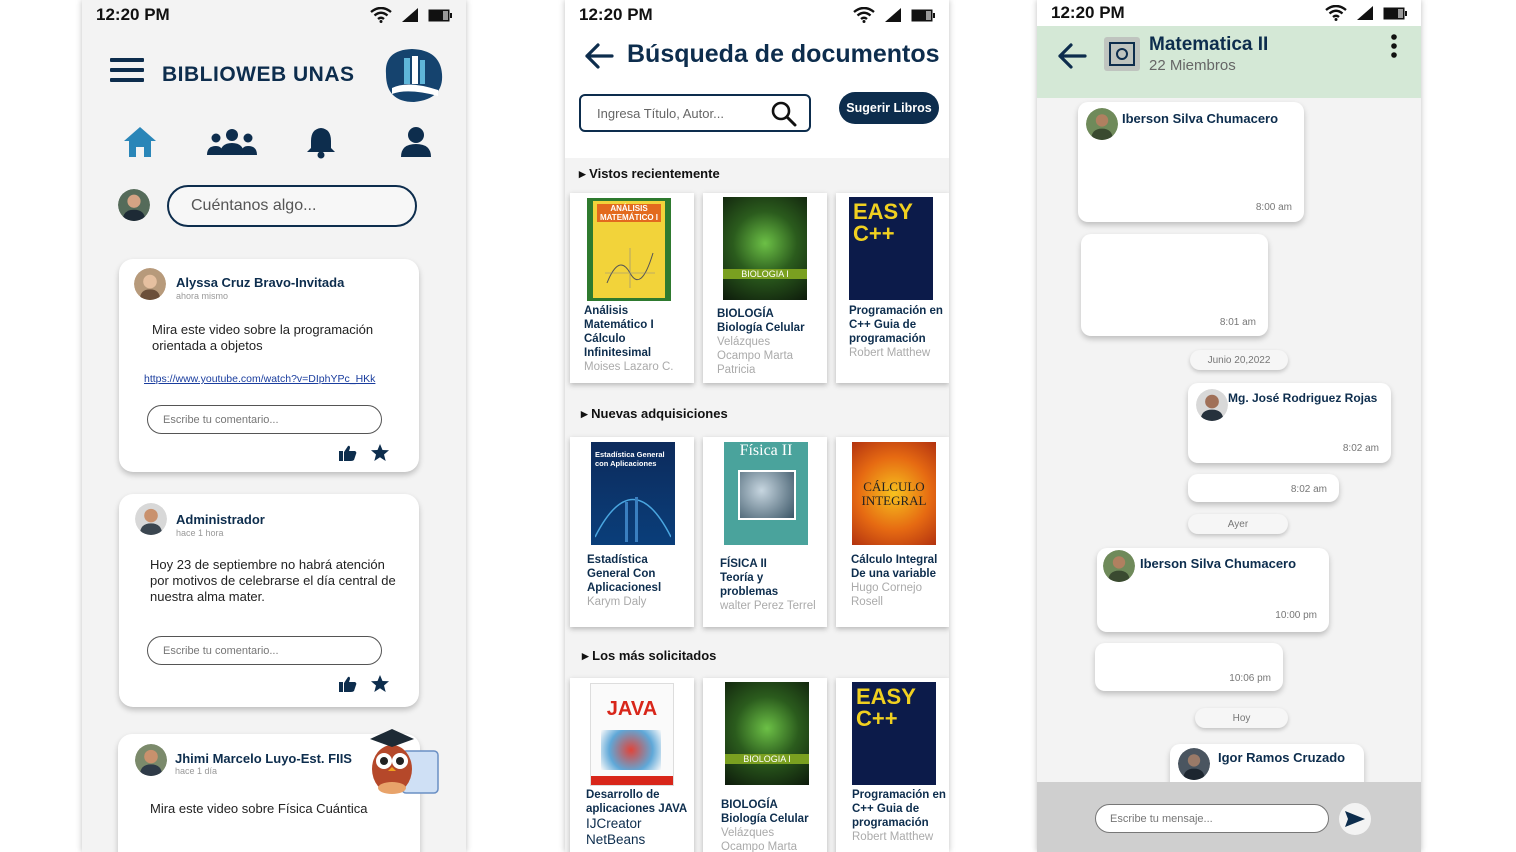 The image size is (1516, 852). I want to click on message-bubble: Mg. José Rodriguez Rojas 8:02 am, so click(1289, 423).